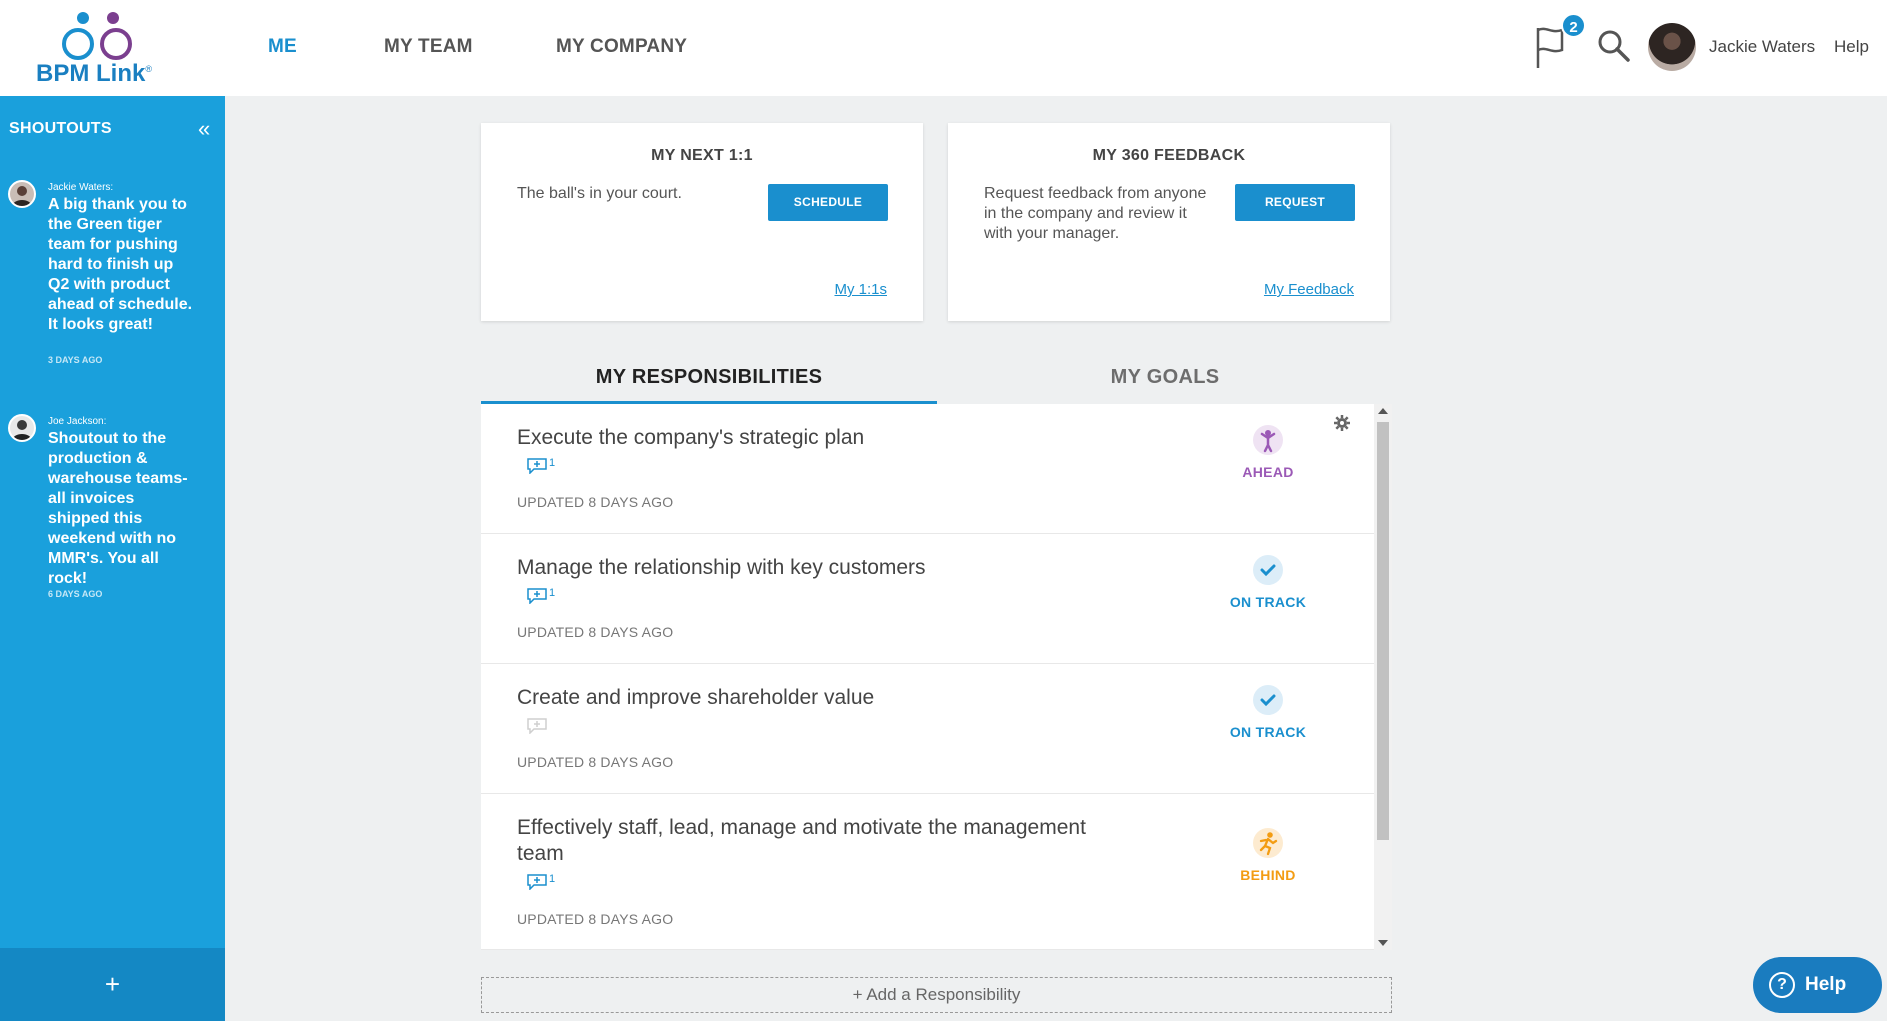  I want to click on list-scrollbar, so click(1383, 677).